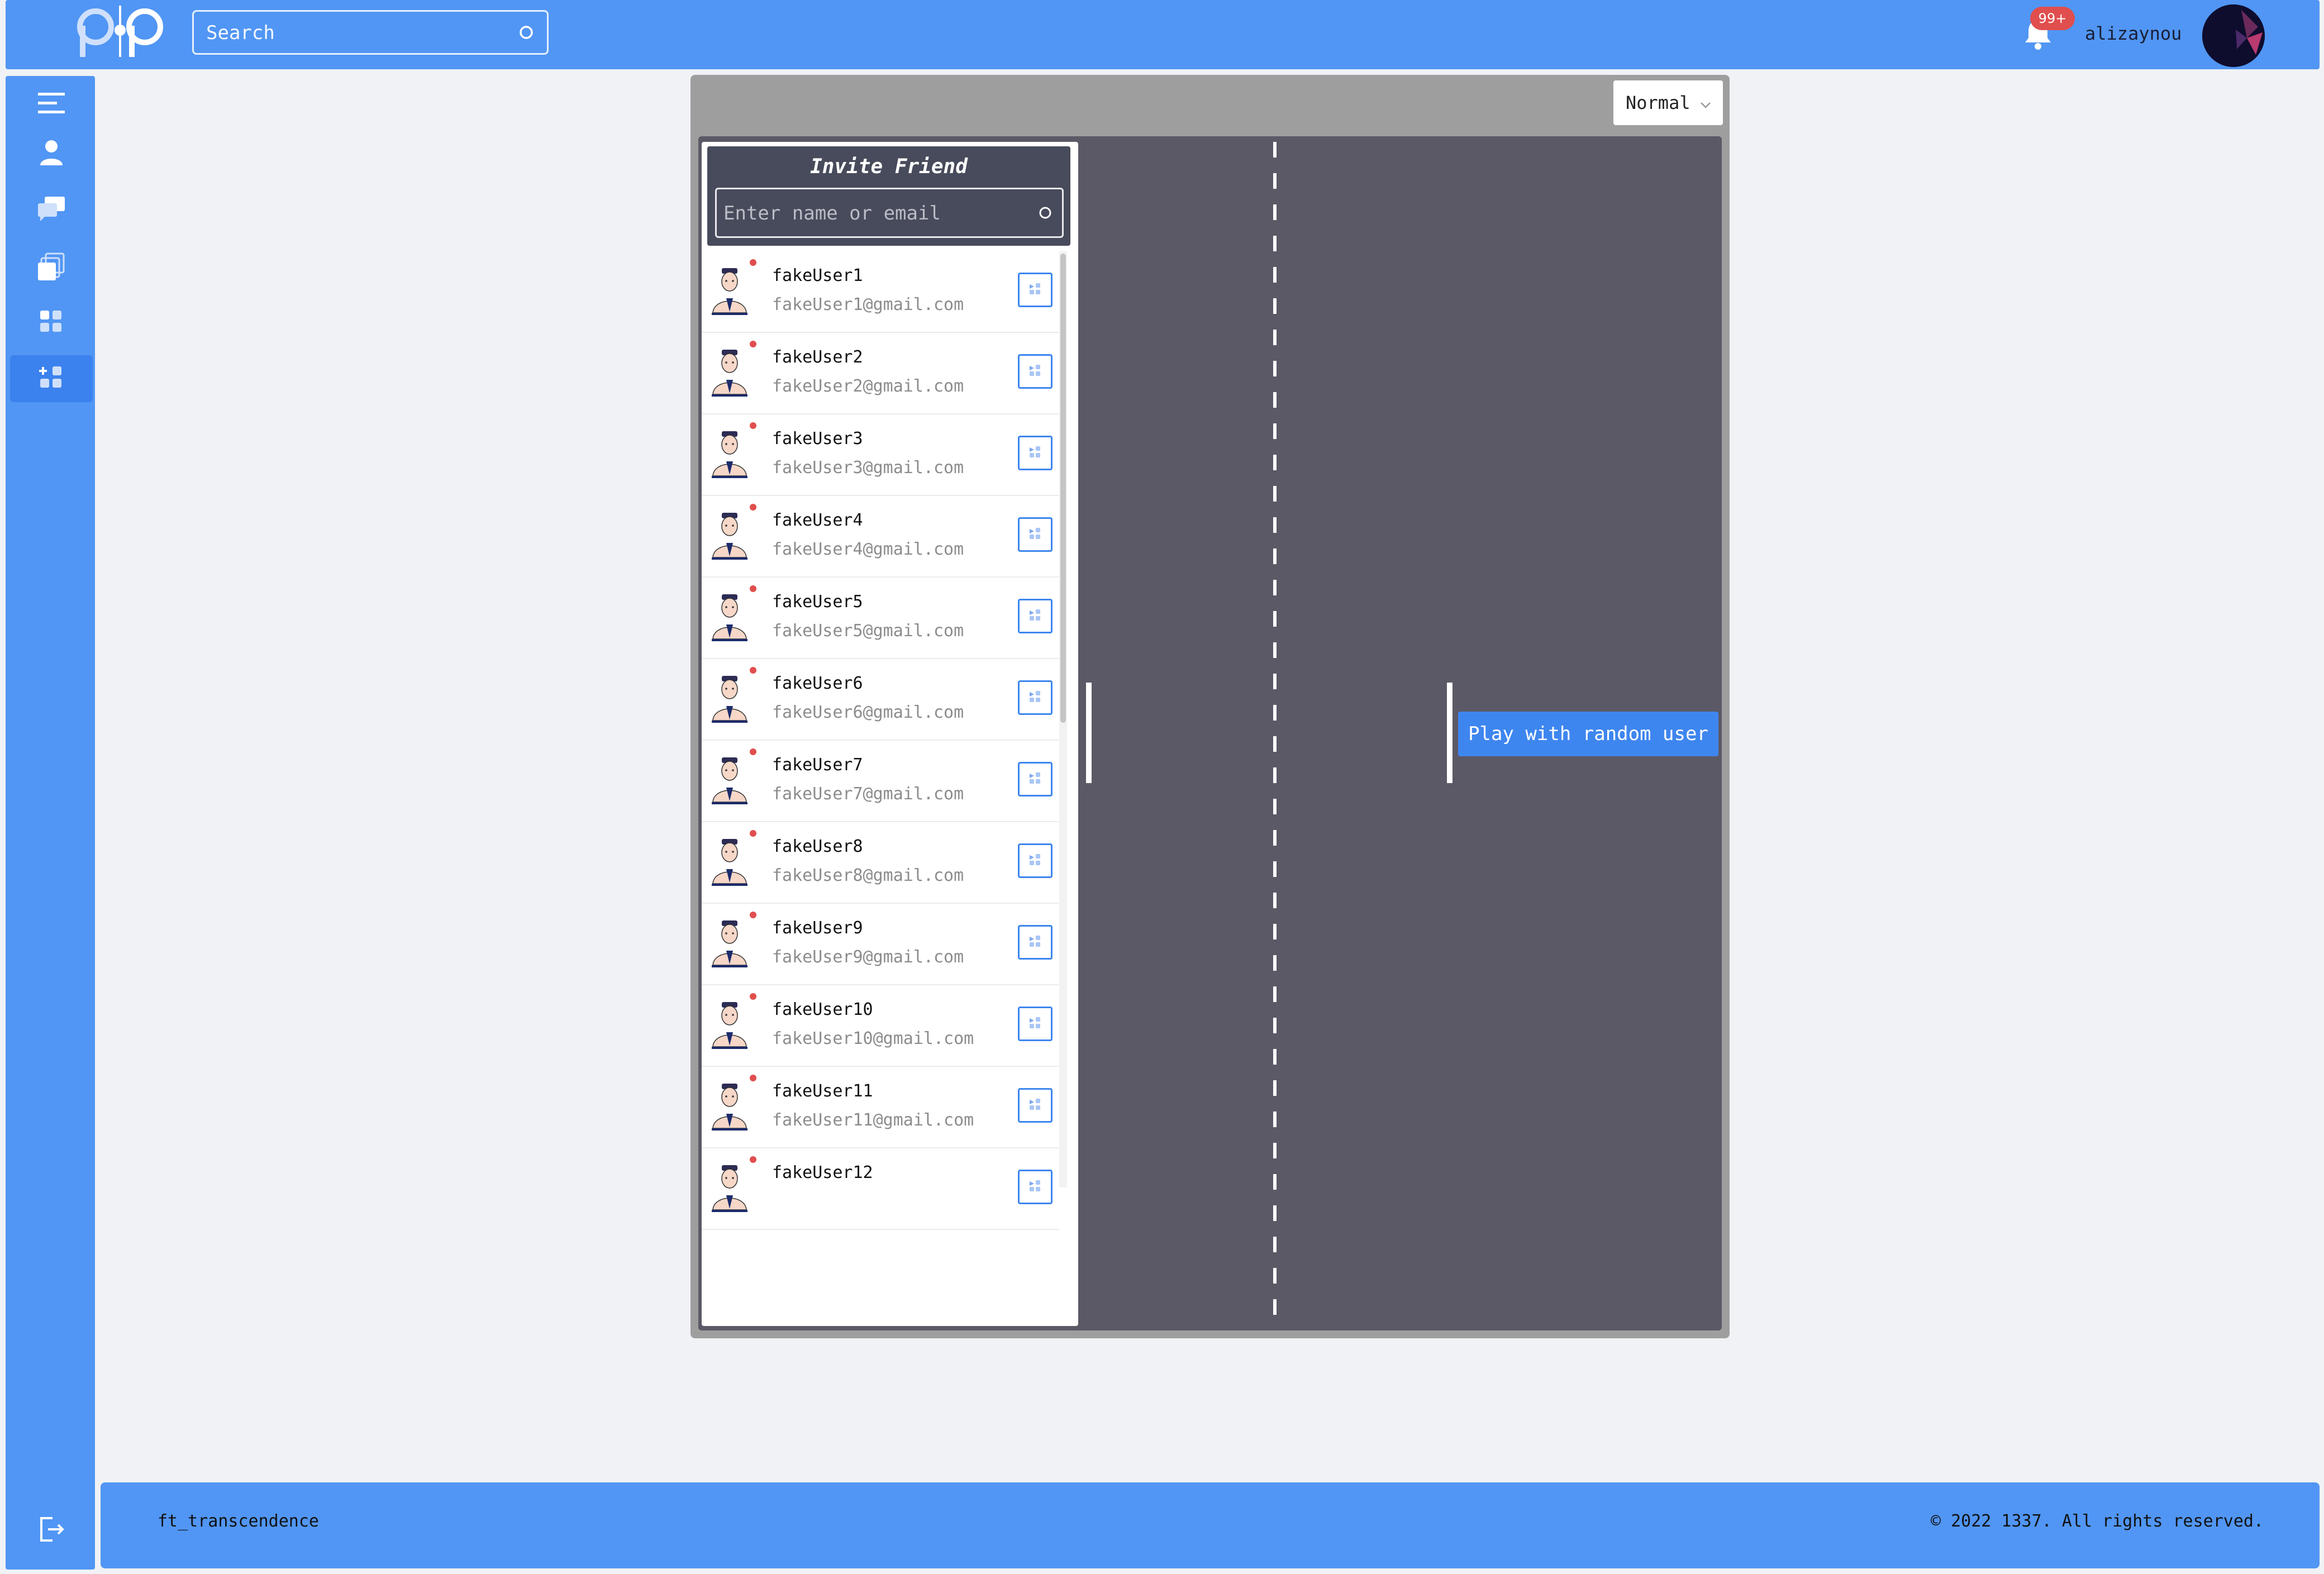  What do you see at coordinates (881, 292) in the screenshot?
I see `list-item: fakeUser1 fakeUser1@gmail.com` at bounding box center [881, 292].